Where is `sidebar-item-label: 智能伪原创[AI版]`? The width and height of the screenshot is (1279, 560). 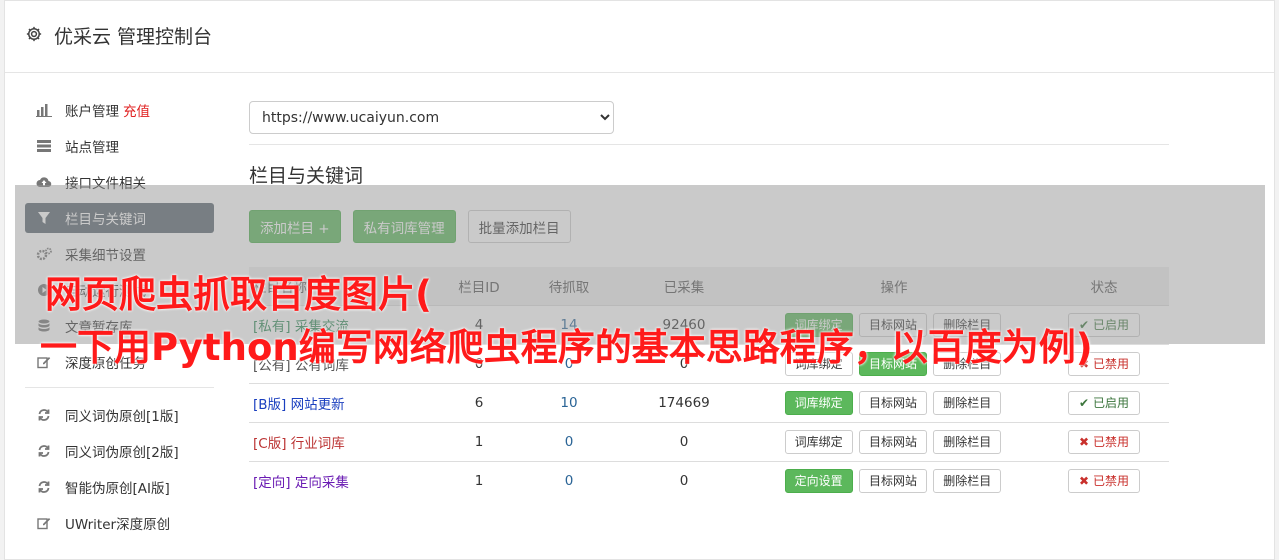 sidebar-item-label: 智能伪原创[AI版] is located at coordinates (117, 489).